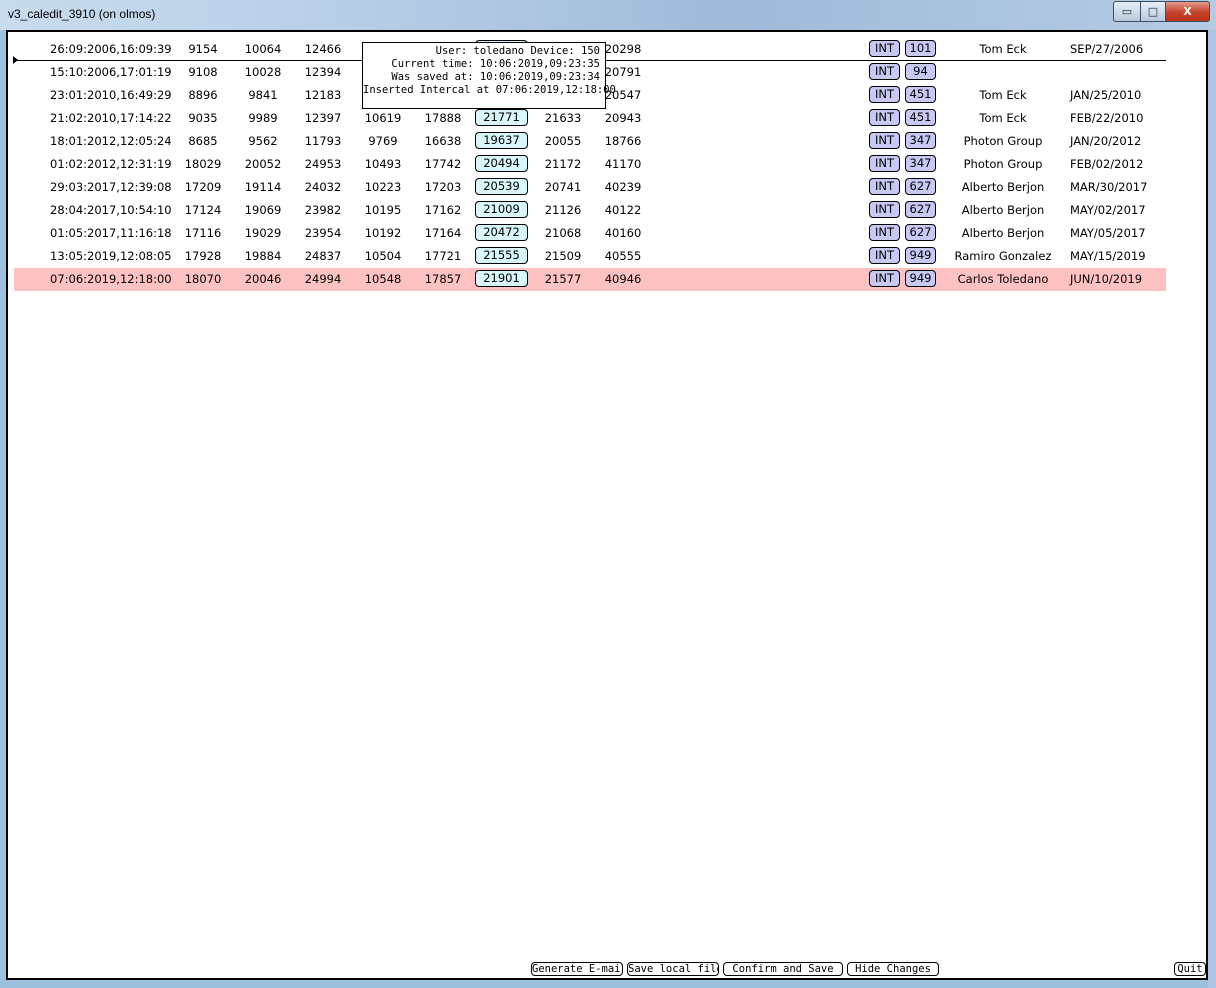 Image resolution: width=1216 pixels, height=988 pixels. Describe the element at coordinates (1106, 141) in the screenshot. I see `saved-date-cell: JAN/20/2012` at that location.